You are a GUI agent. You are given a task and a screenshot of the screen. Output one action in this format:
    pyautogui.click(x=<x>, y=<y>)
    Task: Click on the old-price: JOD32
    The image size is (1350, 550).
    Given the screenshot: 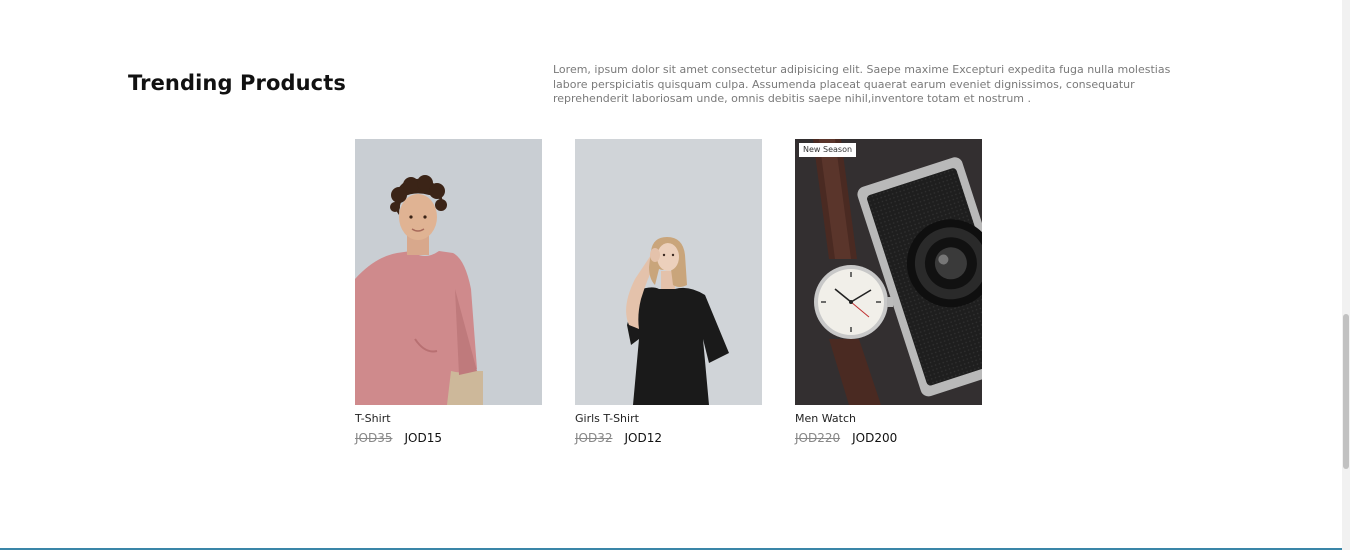 What is the action you would take?
    pyautogui.click(x=594, y=438)
    